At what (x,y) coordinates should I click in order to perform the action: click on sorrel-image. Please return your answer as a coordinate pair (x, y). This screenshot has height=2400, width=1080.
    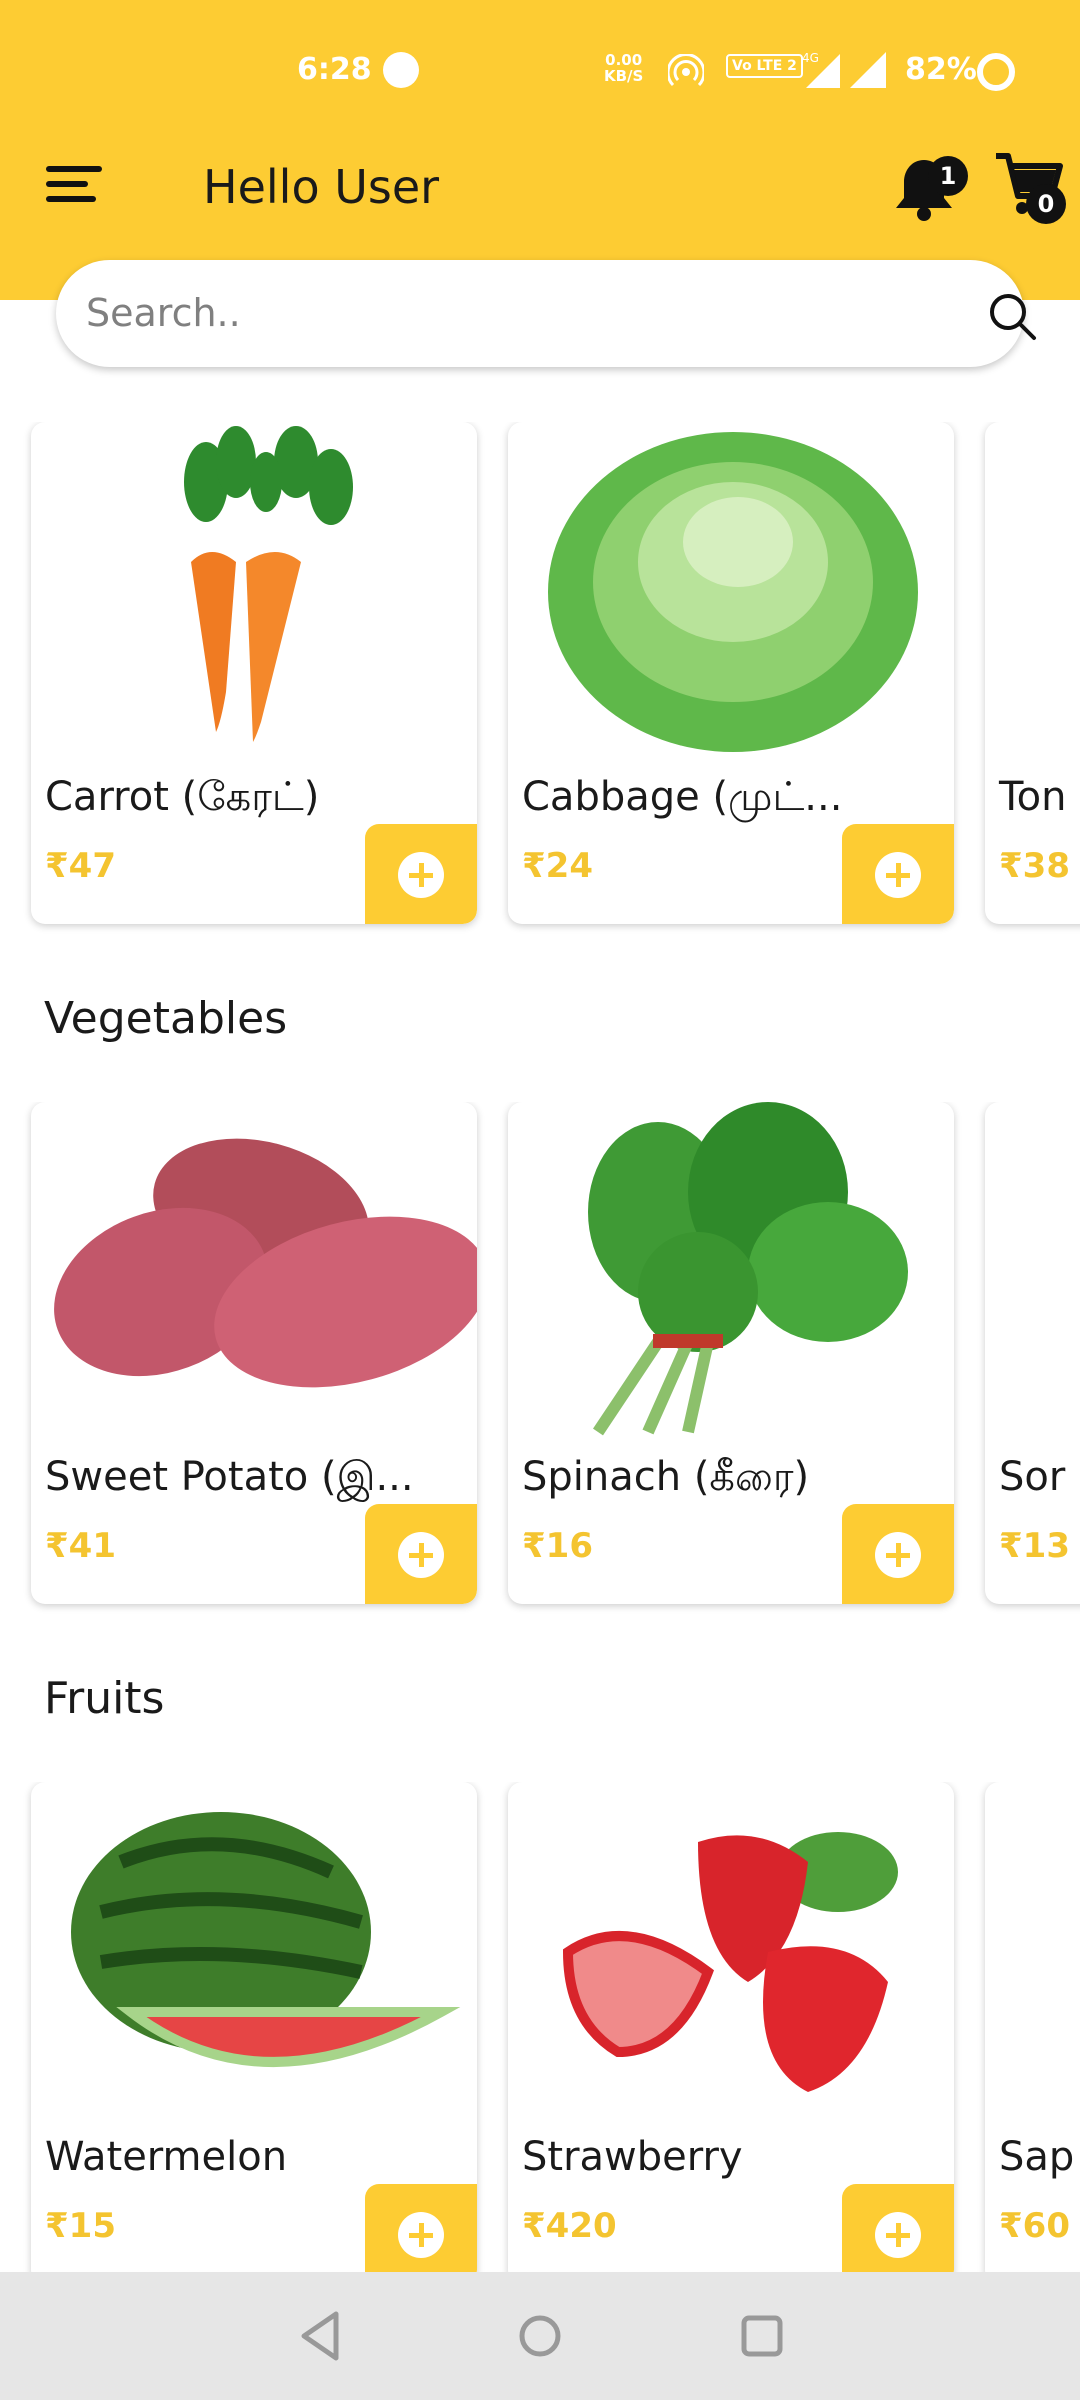
    Looking at the image, I should click on (1032, 1272).